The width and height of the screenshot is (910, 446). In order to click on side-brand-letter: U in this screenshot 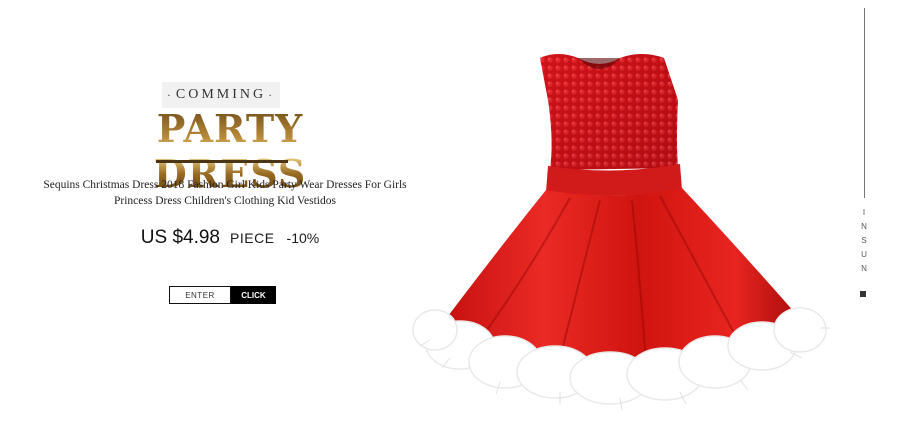, I will do `click(864, 254)`.